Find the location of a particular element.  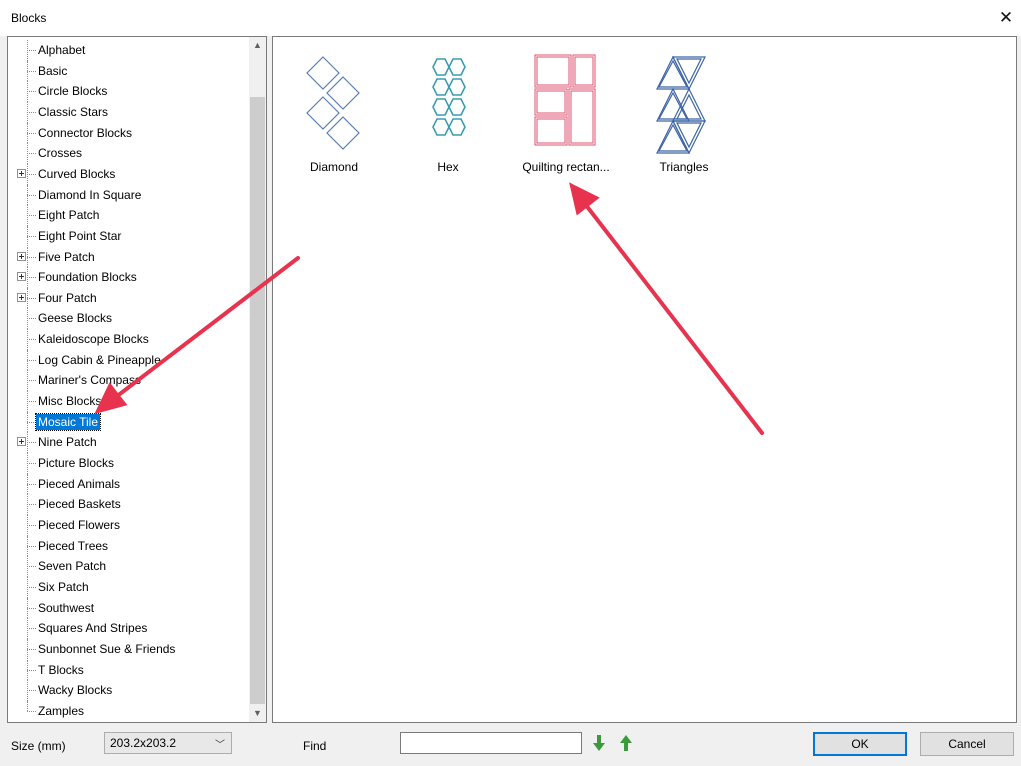

scroll-up-icon: ▲ is located at coordinates (257, 45).